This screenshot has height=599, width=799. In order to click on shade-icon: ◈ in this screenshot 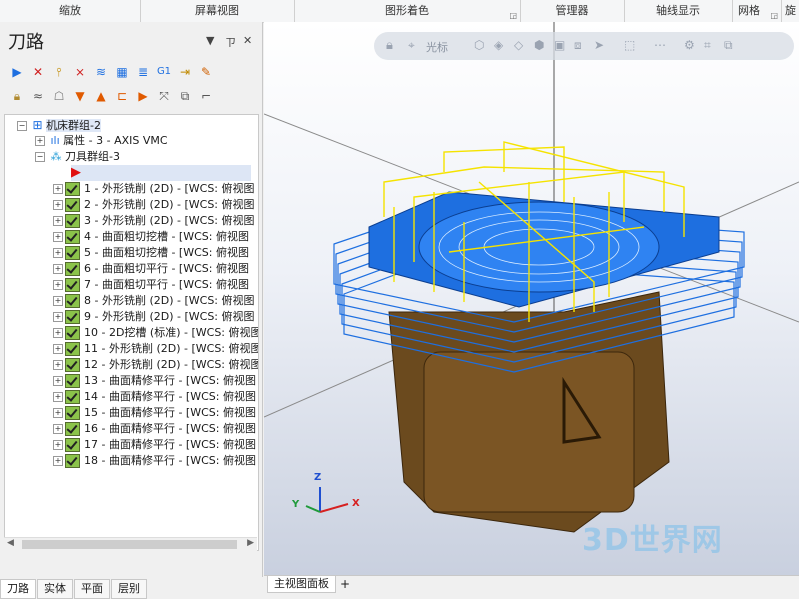, I will do `click(498, 45)`.